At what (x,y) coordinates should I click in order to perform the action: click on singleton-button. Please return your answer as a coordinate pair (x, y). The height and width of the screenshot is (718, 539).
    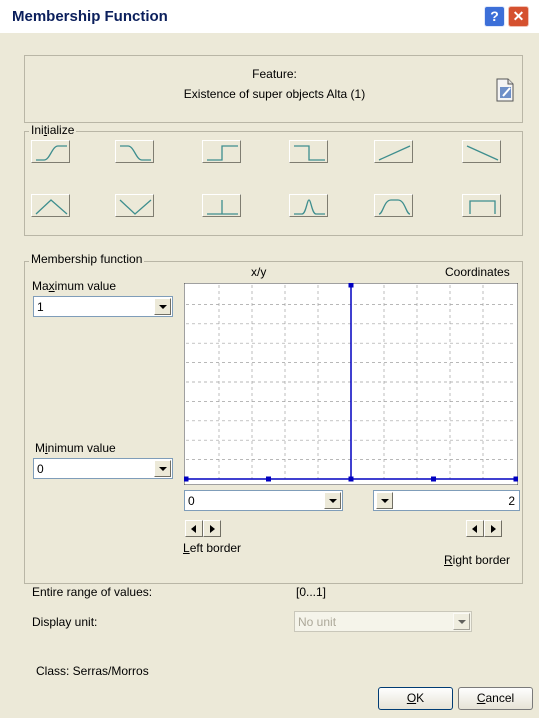
    Looking at the image, I should click on (221, 205).